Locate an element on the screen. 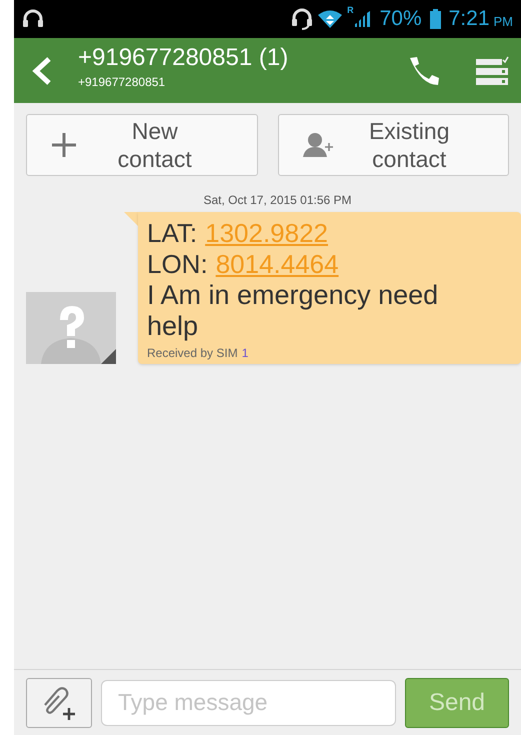  contact-number: +919677280851 is located at coordinates (122, 82).